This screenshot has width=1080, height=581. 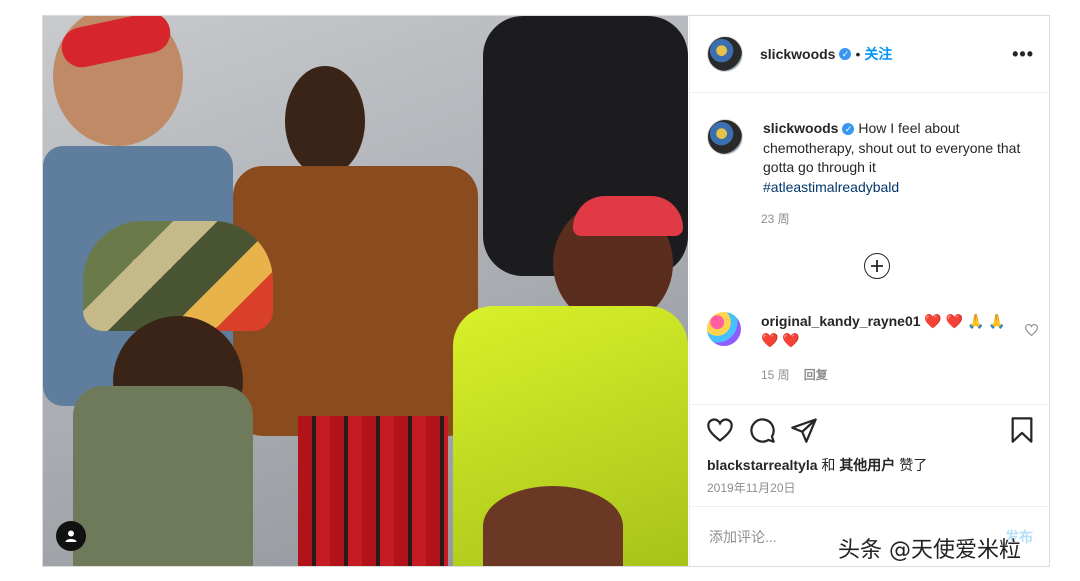 I want to click on comment-text-block: original_kandy_rayne01 ❤️ ❤️ 🙏 🙏 ❤️ ❤️, so click(x=886, y=331).